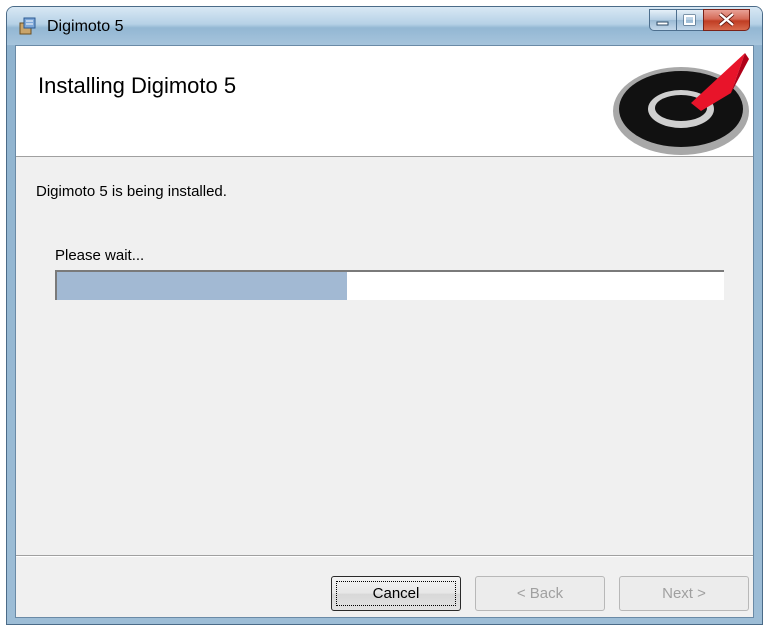 The width and height of the screenshot is (767, 628). Describe the element at coordinates (384, 556) in the screenshot. I see `footer-divider` at that location.